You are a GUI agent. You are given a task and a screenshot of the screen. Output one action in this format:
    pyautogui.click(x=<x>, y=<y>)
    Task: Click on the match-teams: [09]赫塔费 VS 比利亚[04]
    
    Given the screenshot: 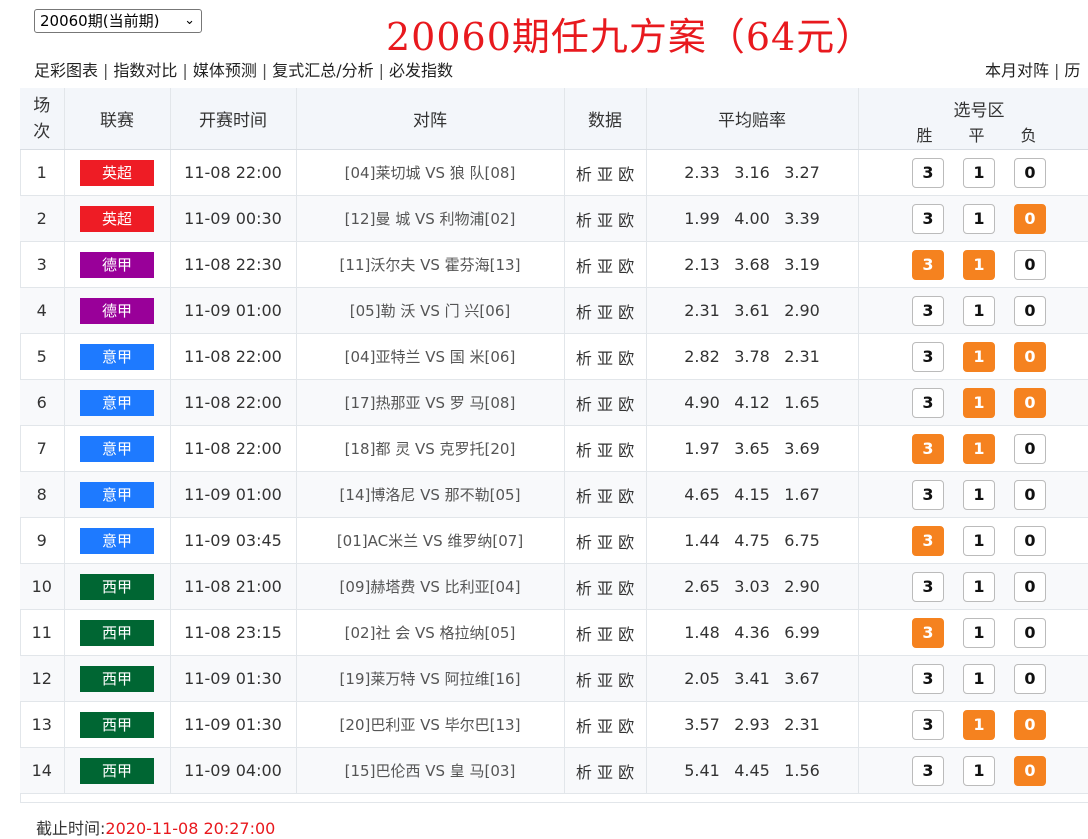 What is the action you would take?
    pyautogui.click(x=430, y=587)
    